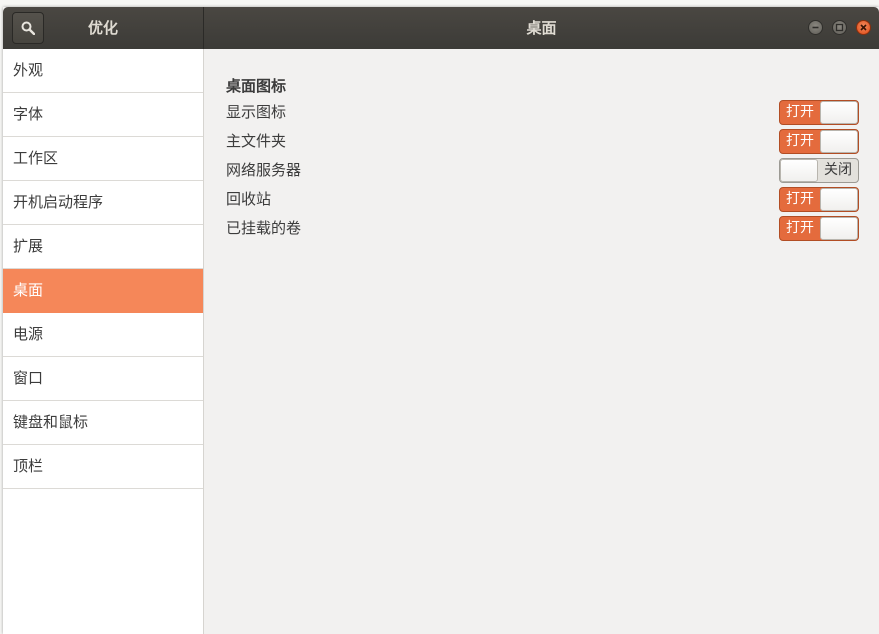 The image size is (879, 634). Describe the element at coordinates (103, 291) in the screenshot. I see `sidebar-item-desktop: 桌面` at that location.